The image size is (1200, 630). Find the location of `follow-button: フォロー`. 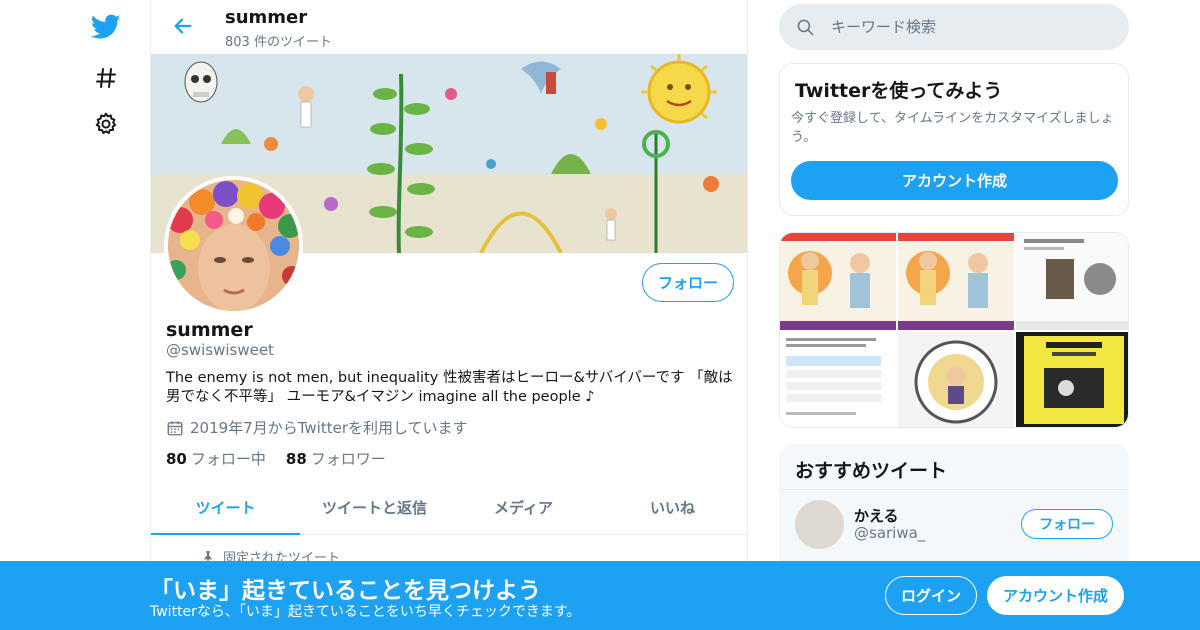

follow-button: フォロー is located at coordinates (688, 282).